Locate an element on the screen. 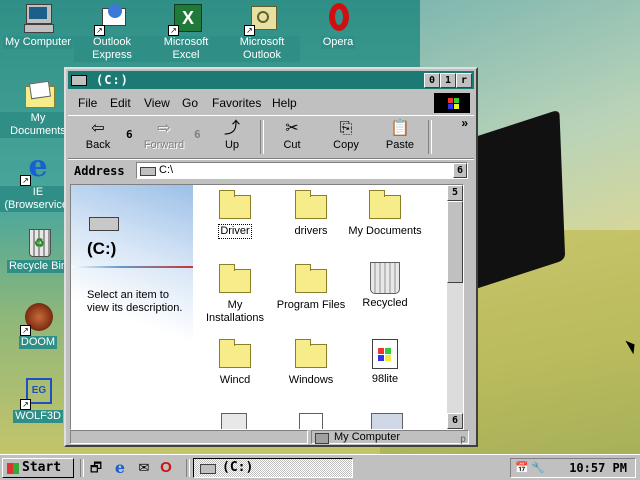 This screenshot has width=640, height=480. my-documents-icon is located at coordinates (38, 94).